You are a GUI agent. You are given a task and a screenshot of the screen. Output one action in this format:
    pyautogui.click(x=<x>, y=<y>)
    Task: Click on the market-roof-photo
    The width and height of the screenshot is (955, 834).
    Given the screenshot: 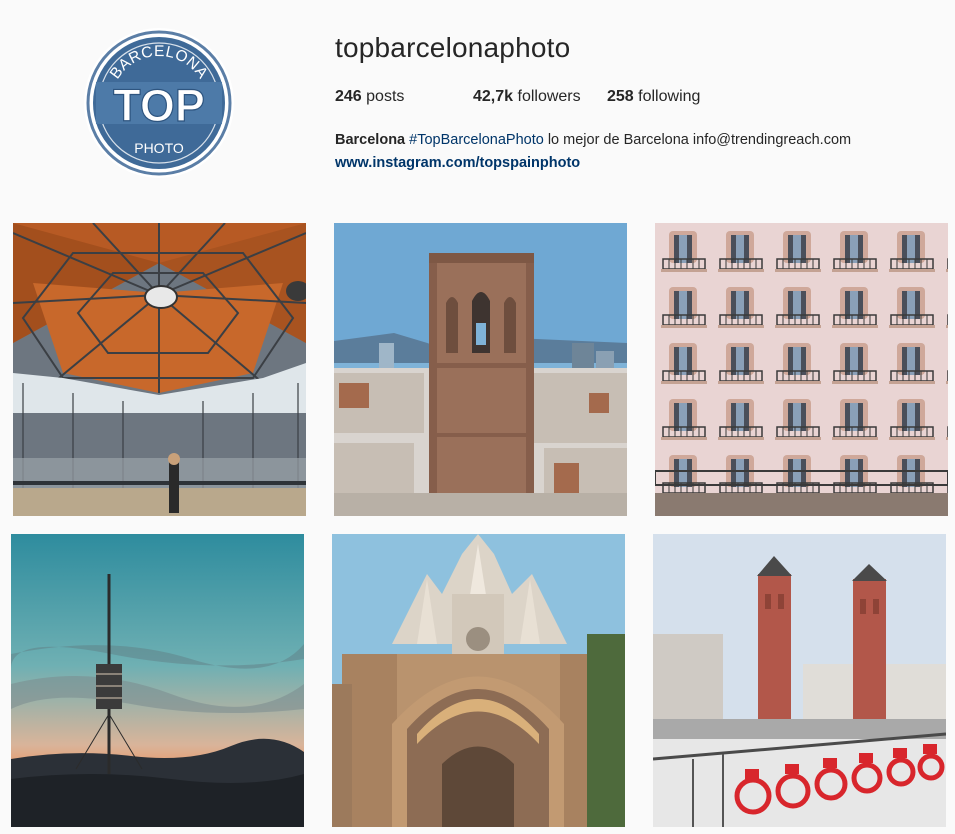 What is the action you would take?
    pyautogui.click(x=159, y=369)
    